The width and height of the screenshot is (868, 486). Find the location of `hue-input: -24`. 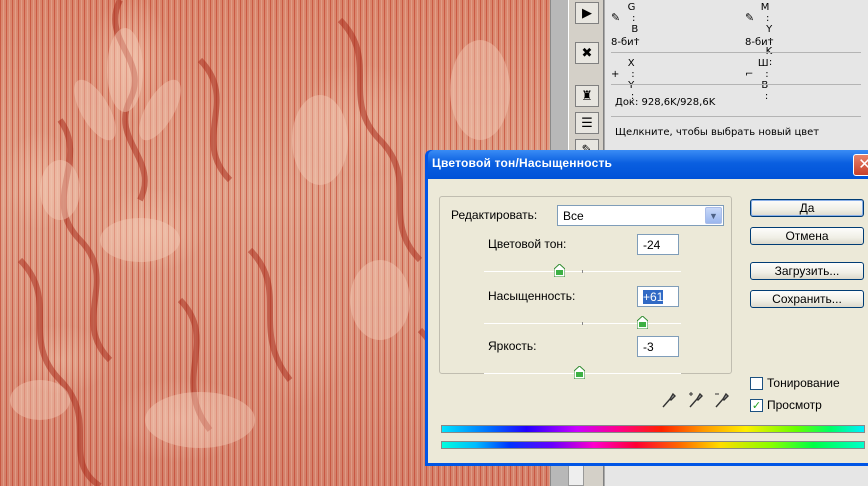

hue-input: -24 is located at coordinates (658, 244).